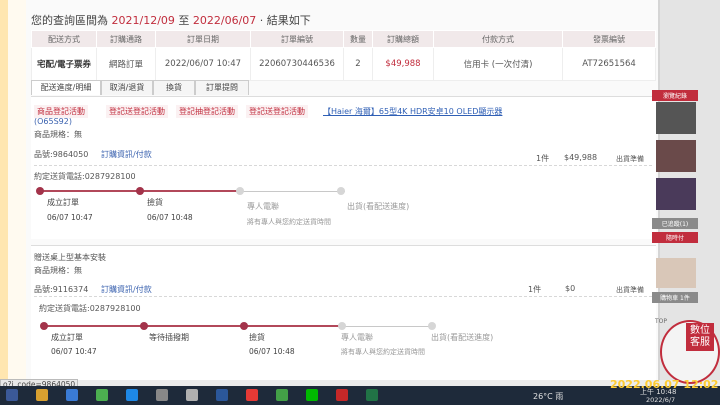 The width and height of the screenshot is (720, 405). What do you see at coordinates (222, 87) in the screenshot?
I see `tab-order-question: 訂單提問` at bounding box center [222, 87].